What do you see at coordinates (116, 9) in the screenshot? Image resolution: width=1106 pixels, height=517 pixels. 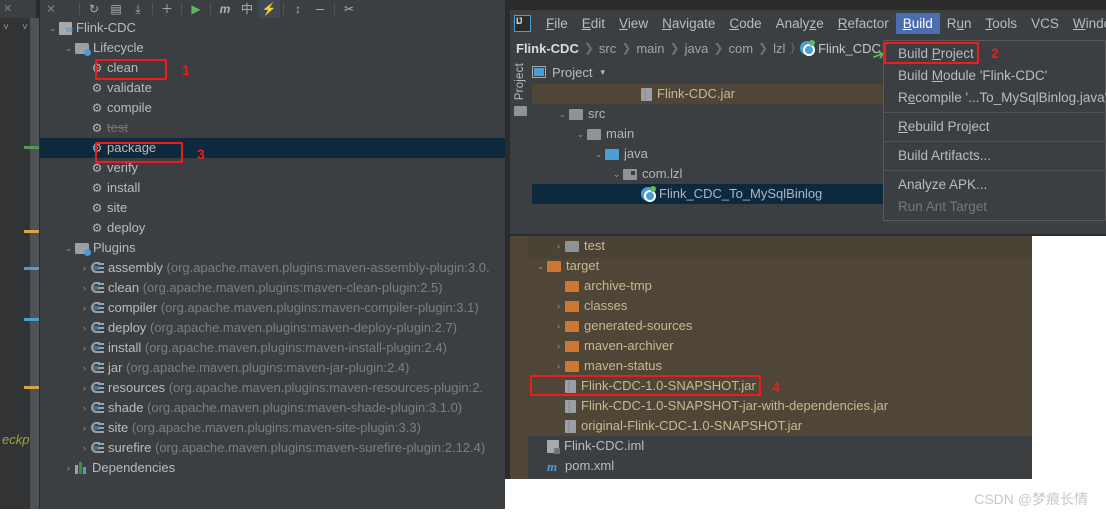 I see `generate-sources-icon: ▤` at bounding box center [116, 9].